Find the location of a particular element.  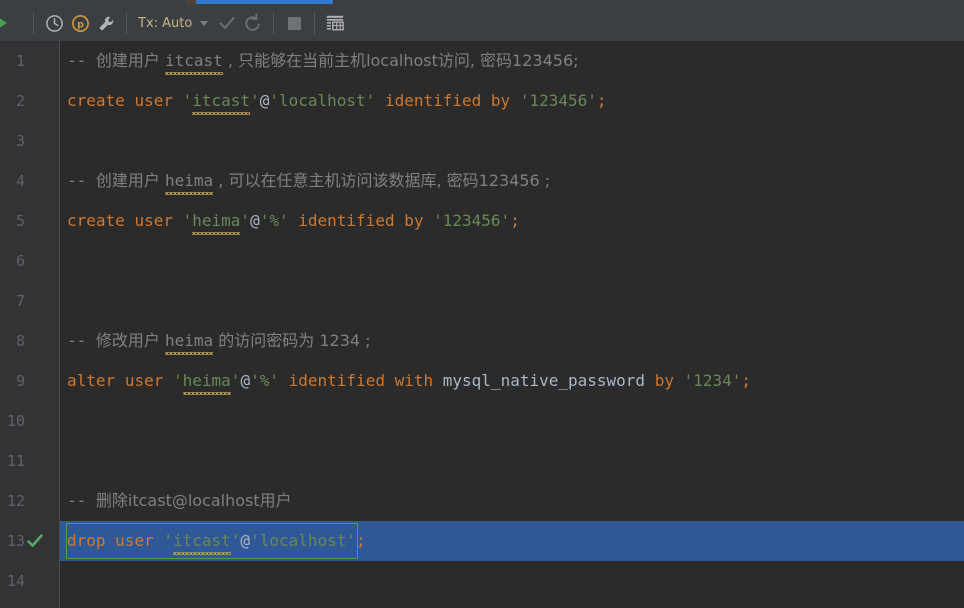

tx-mode-label: Tx: Auto is located at coordinates (165, 23).